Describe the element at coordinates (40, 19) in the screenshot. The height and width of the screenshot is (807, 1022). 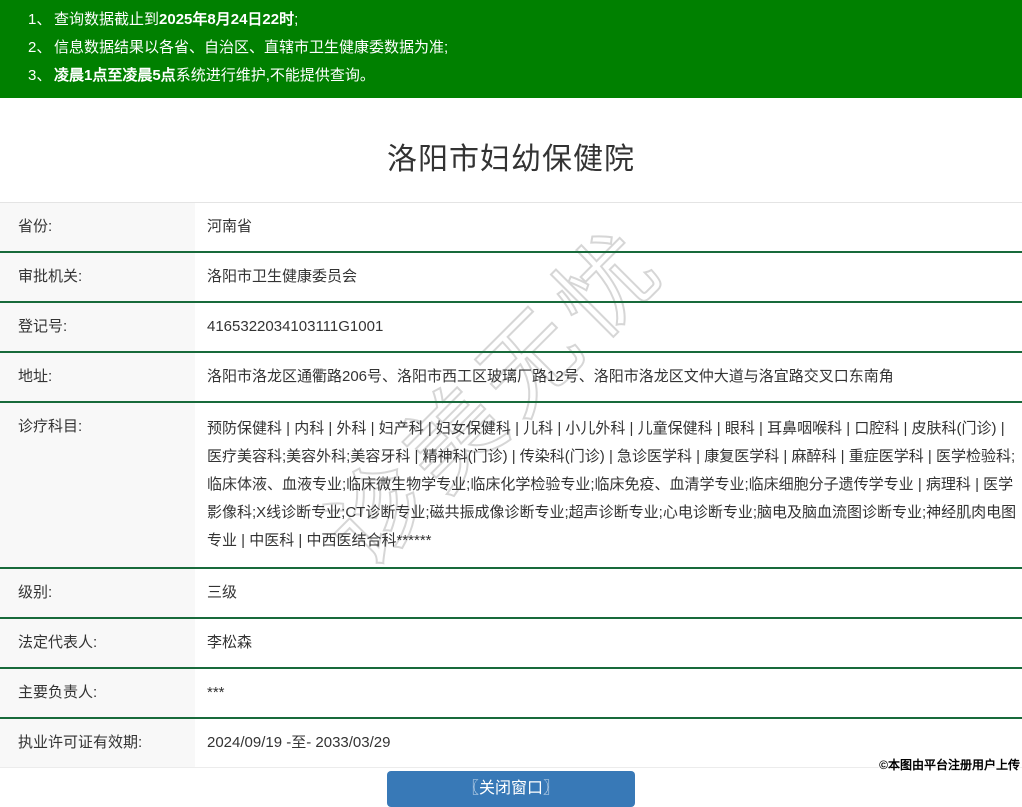
I see `notice-number: 1、` at that location.